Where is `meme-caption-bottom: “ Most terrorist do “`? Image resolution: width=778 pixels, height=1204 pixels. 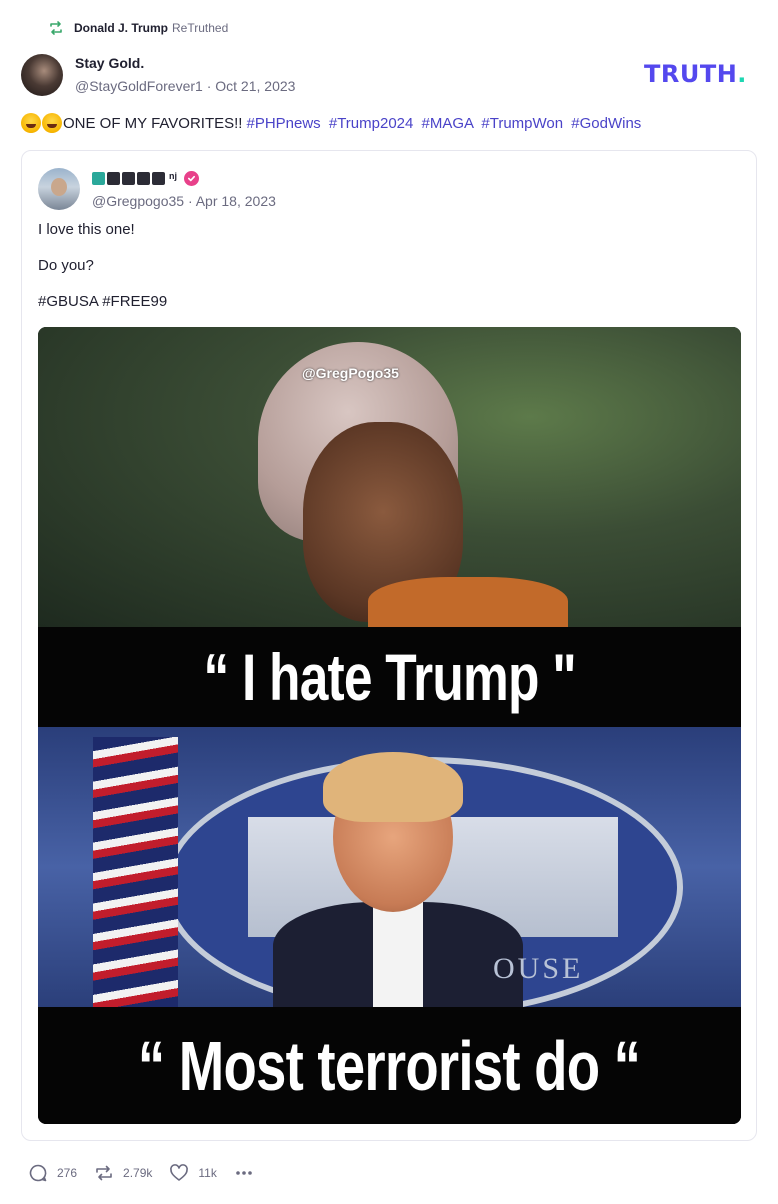 meme-caption-bottom: “ Most terrorist do “ is located at coordinates (389, 1065).